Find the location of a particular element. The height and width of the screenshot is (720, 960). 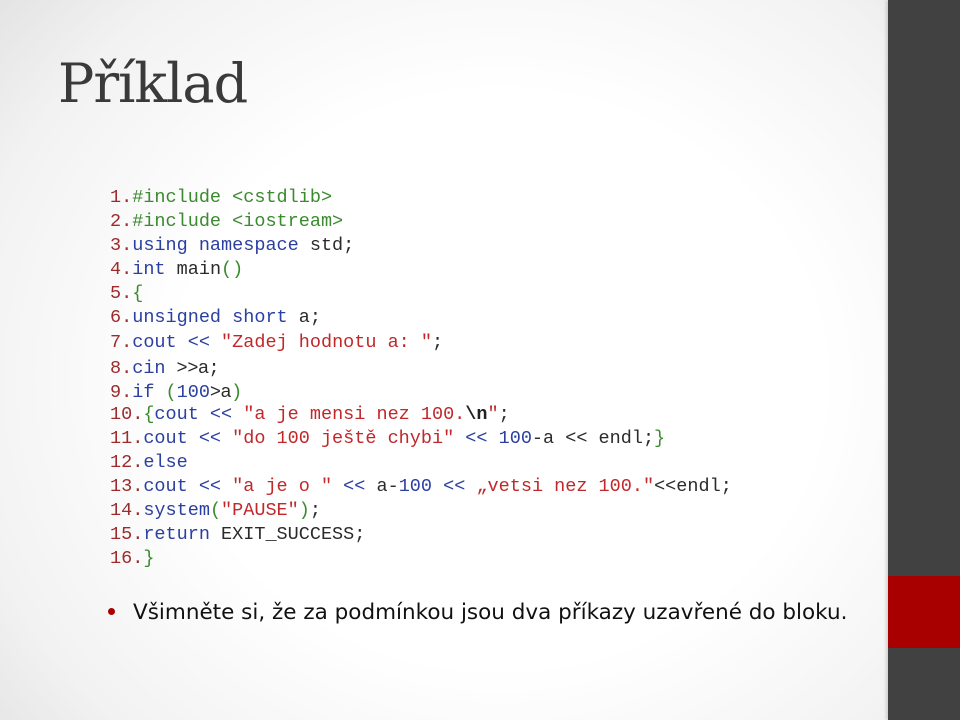

code-token: using namespace is located at coordinates (215, 246).